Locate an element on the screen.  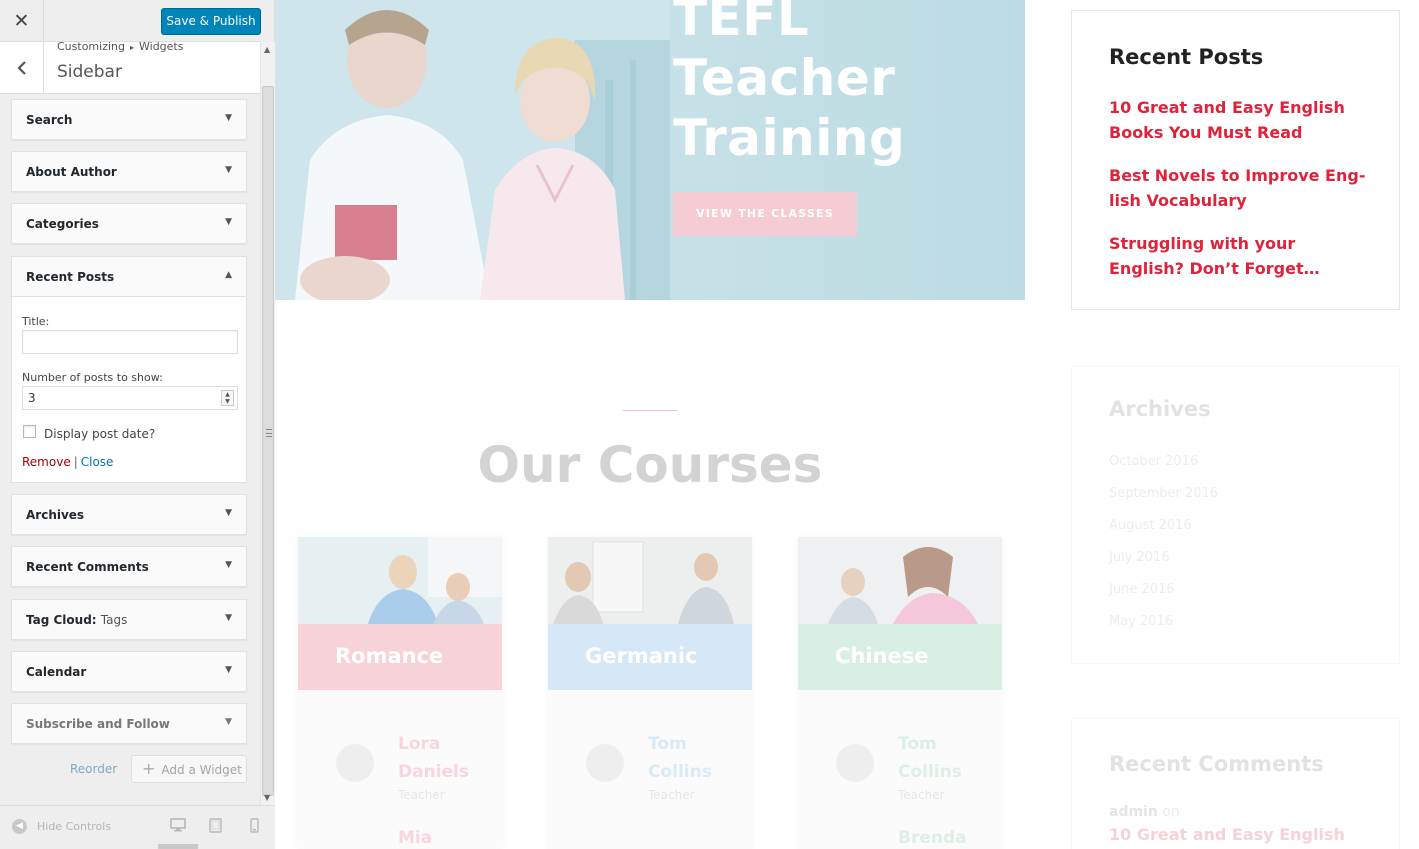
chevron-up-icon: ▲ is located at coordinates (228, 275).